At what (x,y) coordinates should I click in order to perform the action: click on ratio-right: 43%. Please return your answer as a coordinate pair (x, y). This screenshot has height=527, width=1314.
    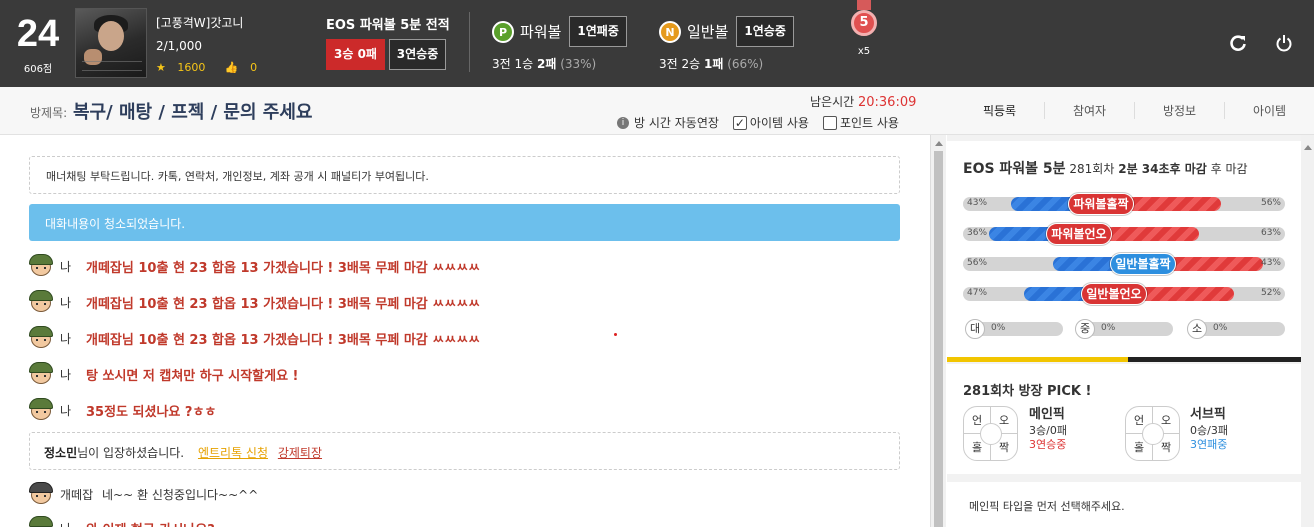
    Looking at the image, I should click on (1270, 263).